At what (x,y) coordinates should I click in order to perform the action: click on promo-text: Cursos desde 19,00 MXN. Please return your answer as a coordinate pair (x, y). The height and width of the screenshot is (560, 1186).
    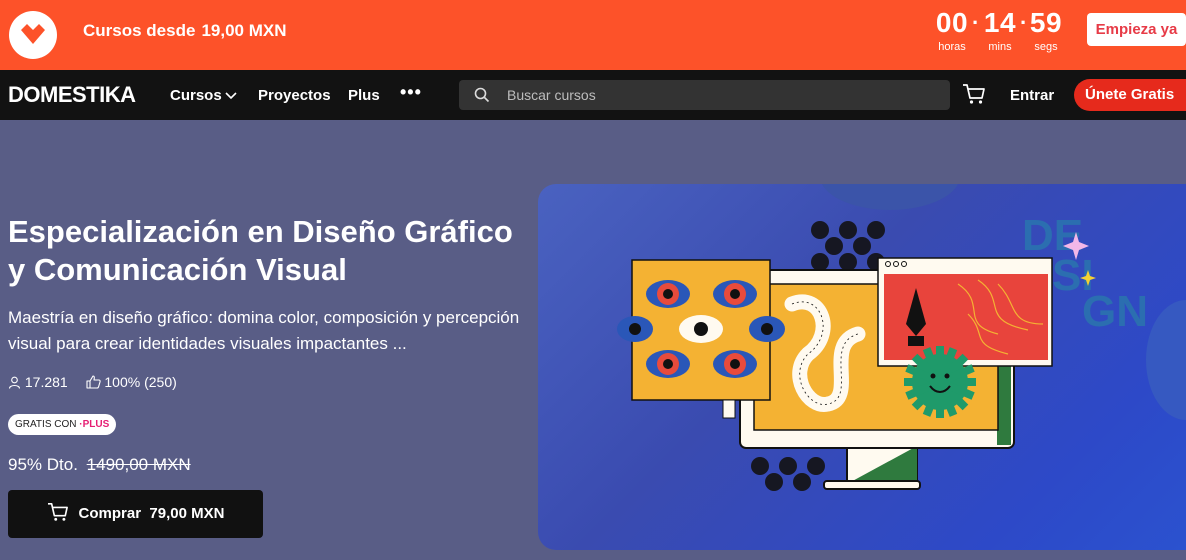
    Looking at the image, I should click on (184, 31).